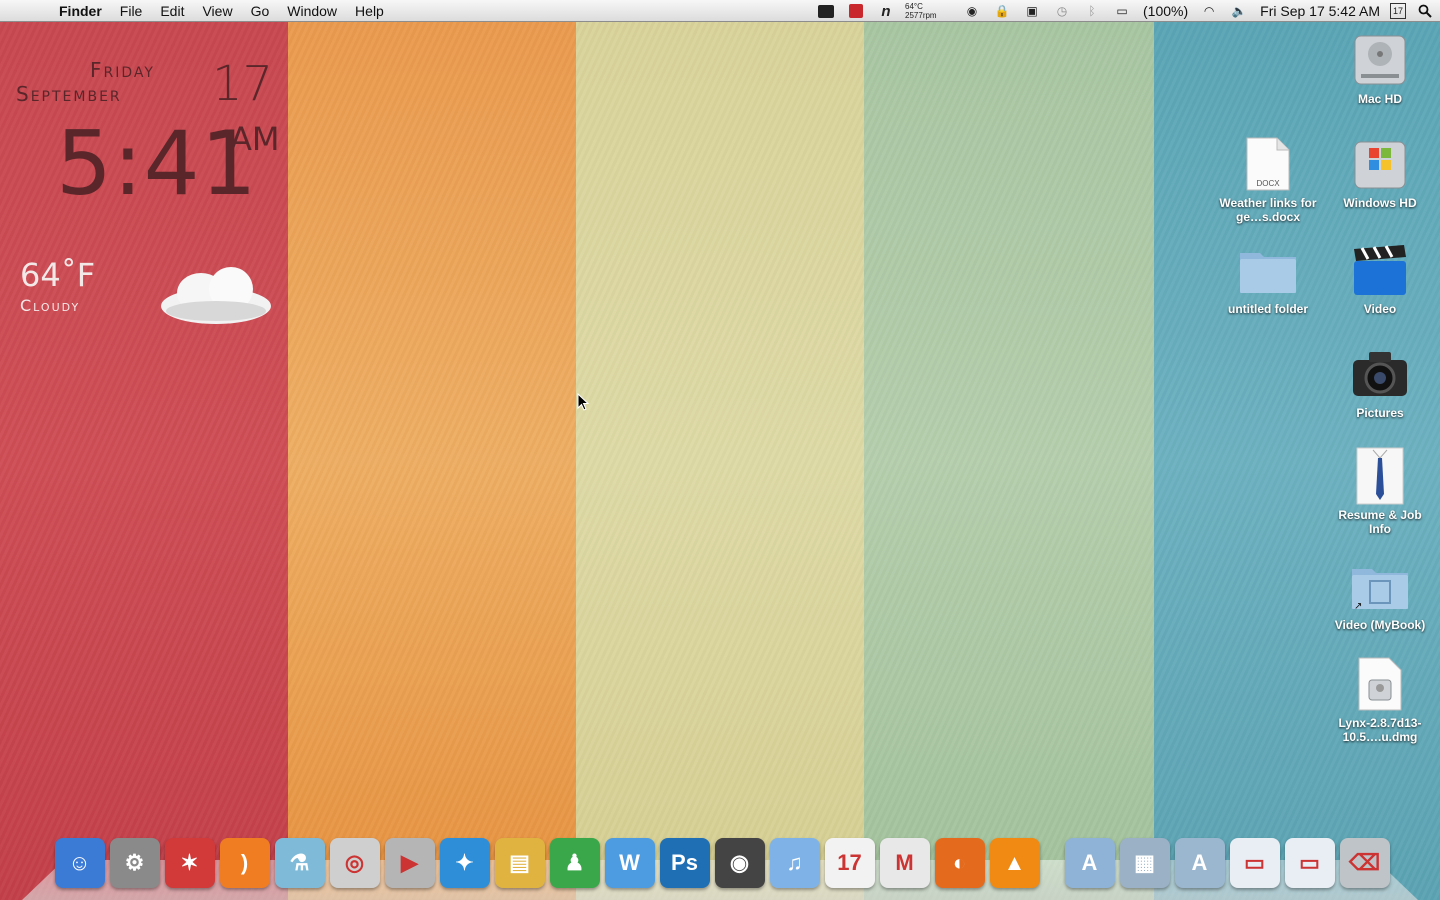  Describe the element at coordinates (80, 11) in the screenshot. I see `menu-app-name: Finder` at that location.